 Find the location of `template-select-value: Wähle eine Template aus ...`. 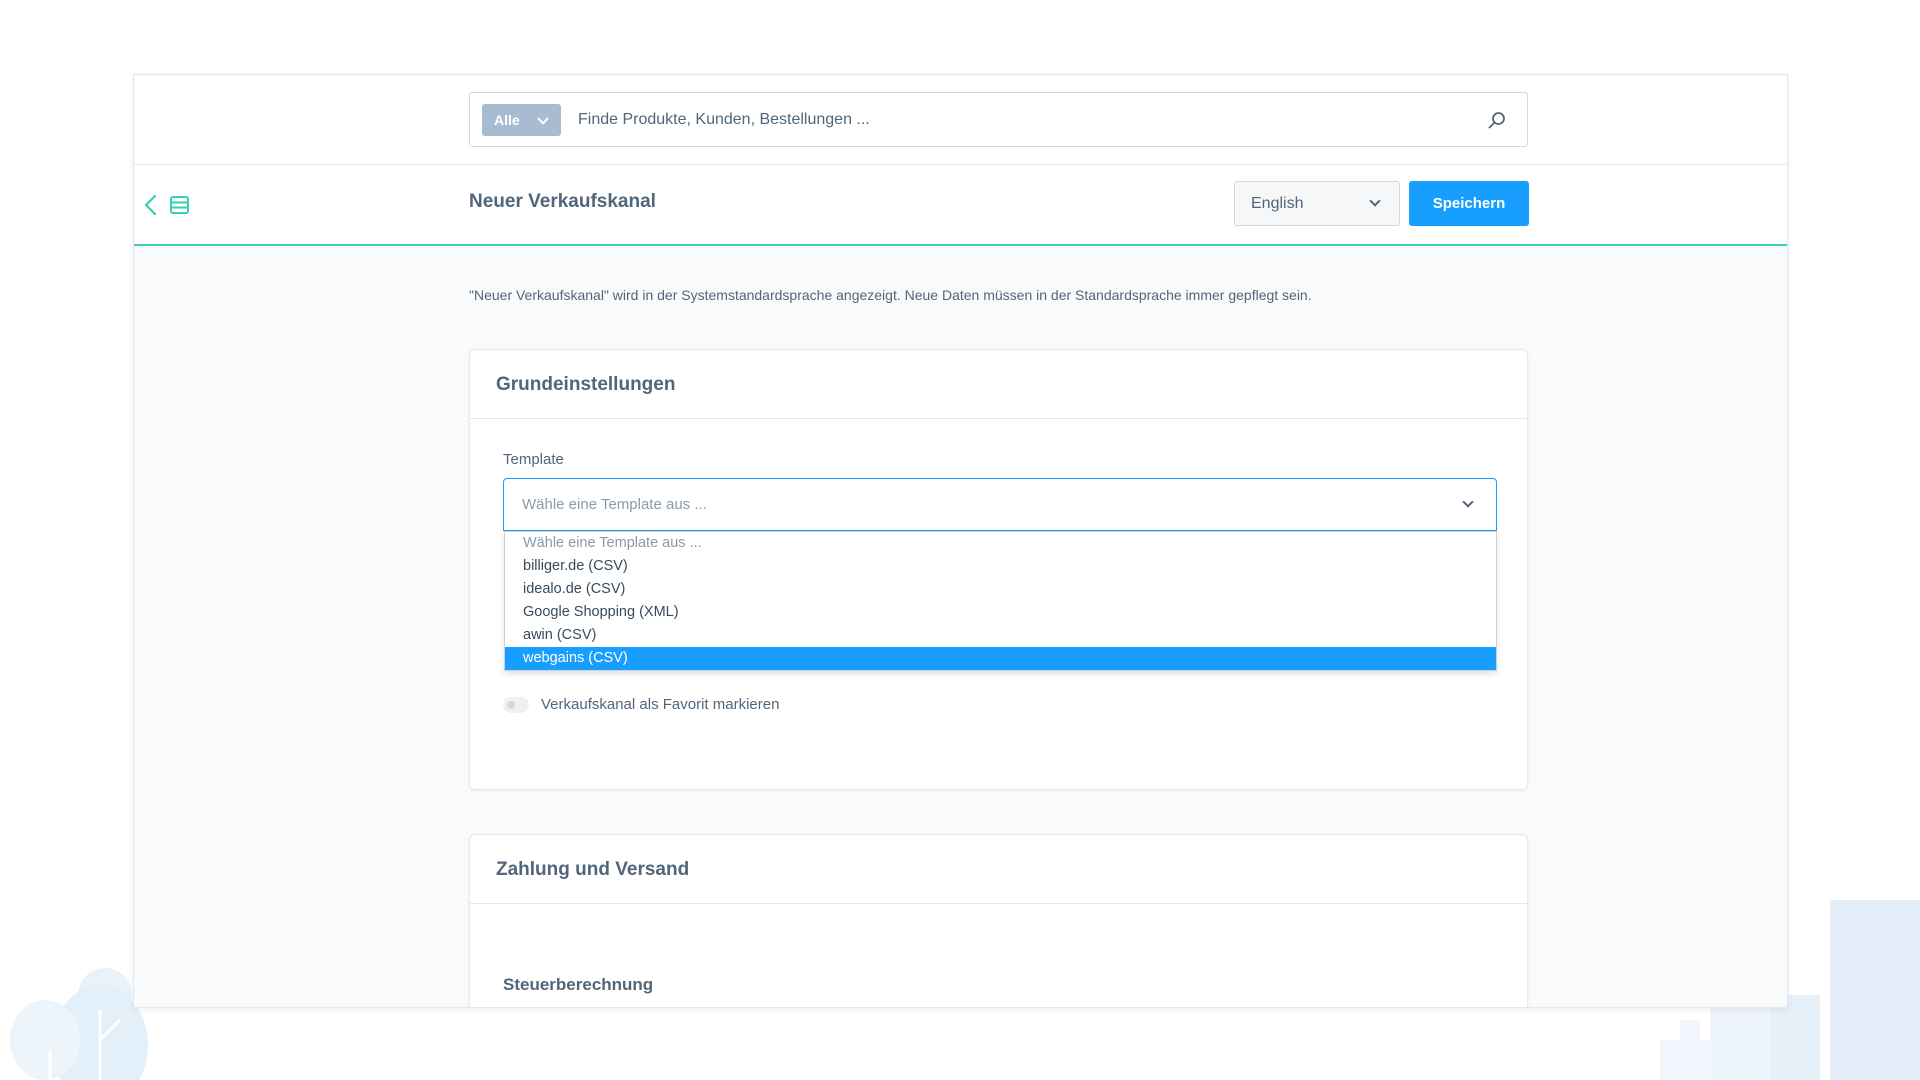

template-select-value: Wähle eine Template aus ... is located at coordinates (614, 504).